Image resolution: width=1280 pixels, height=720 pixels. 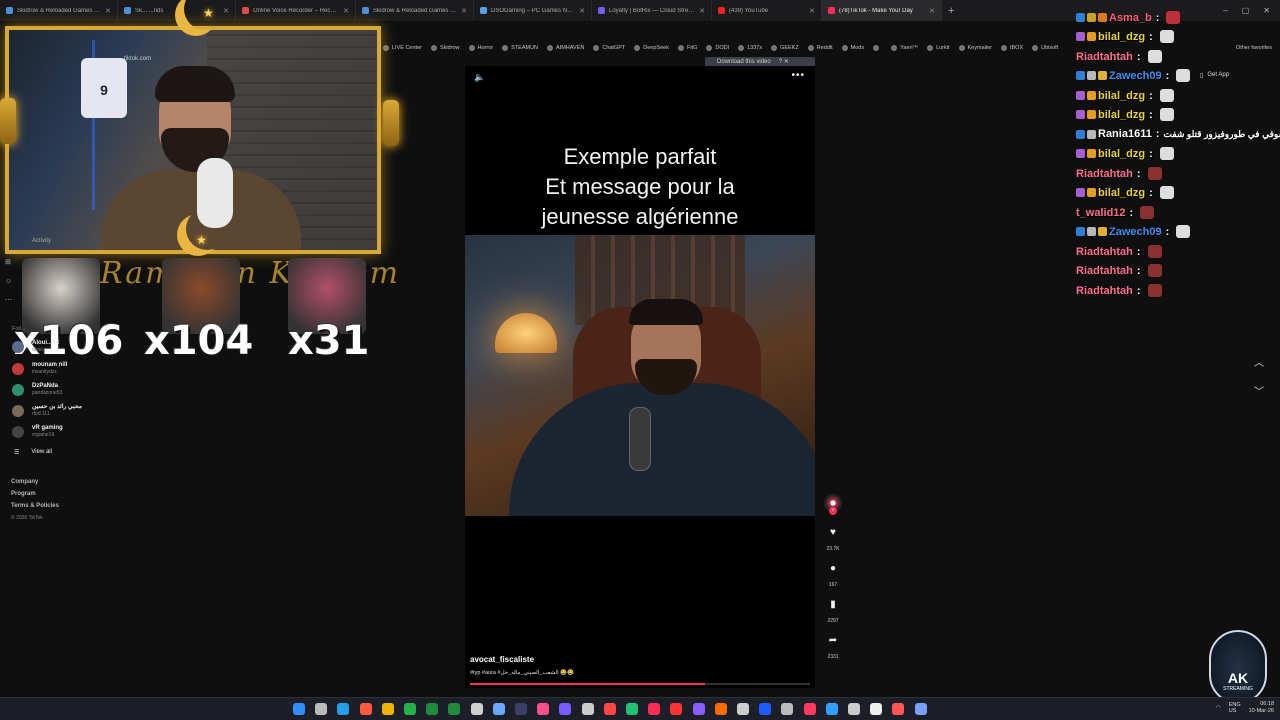 What do you see at coordinates (37, 389) in the screenshot?
I see `following-item: DzPaNda pandazone53` at bounding box center [37, 389].